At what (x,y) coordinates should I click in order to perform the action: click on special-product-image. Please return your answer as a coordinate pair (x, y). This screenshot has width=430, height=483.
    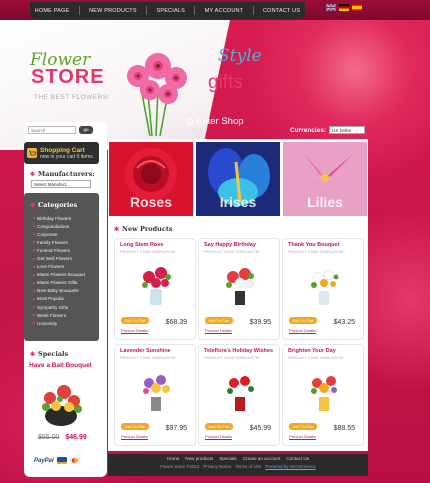
    Looking at the image, I should click on (61, 402).